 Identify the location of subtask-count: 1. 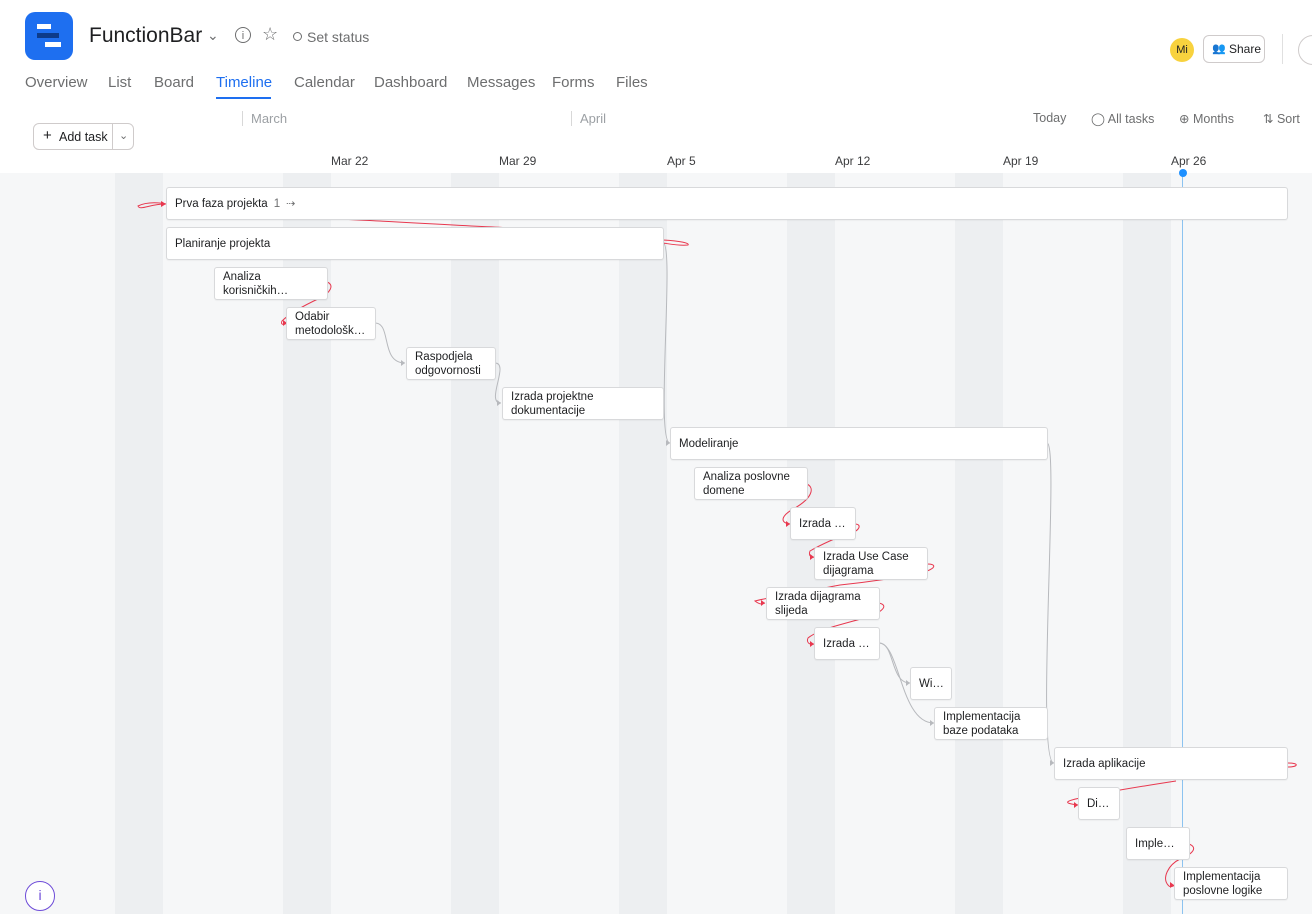
(277, 203).